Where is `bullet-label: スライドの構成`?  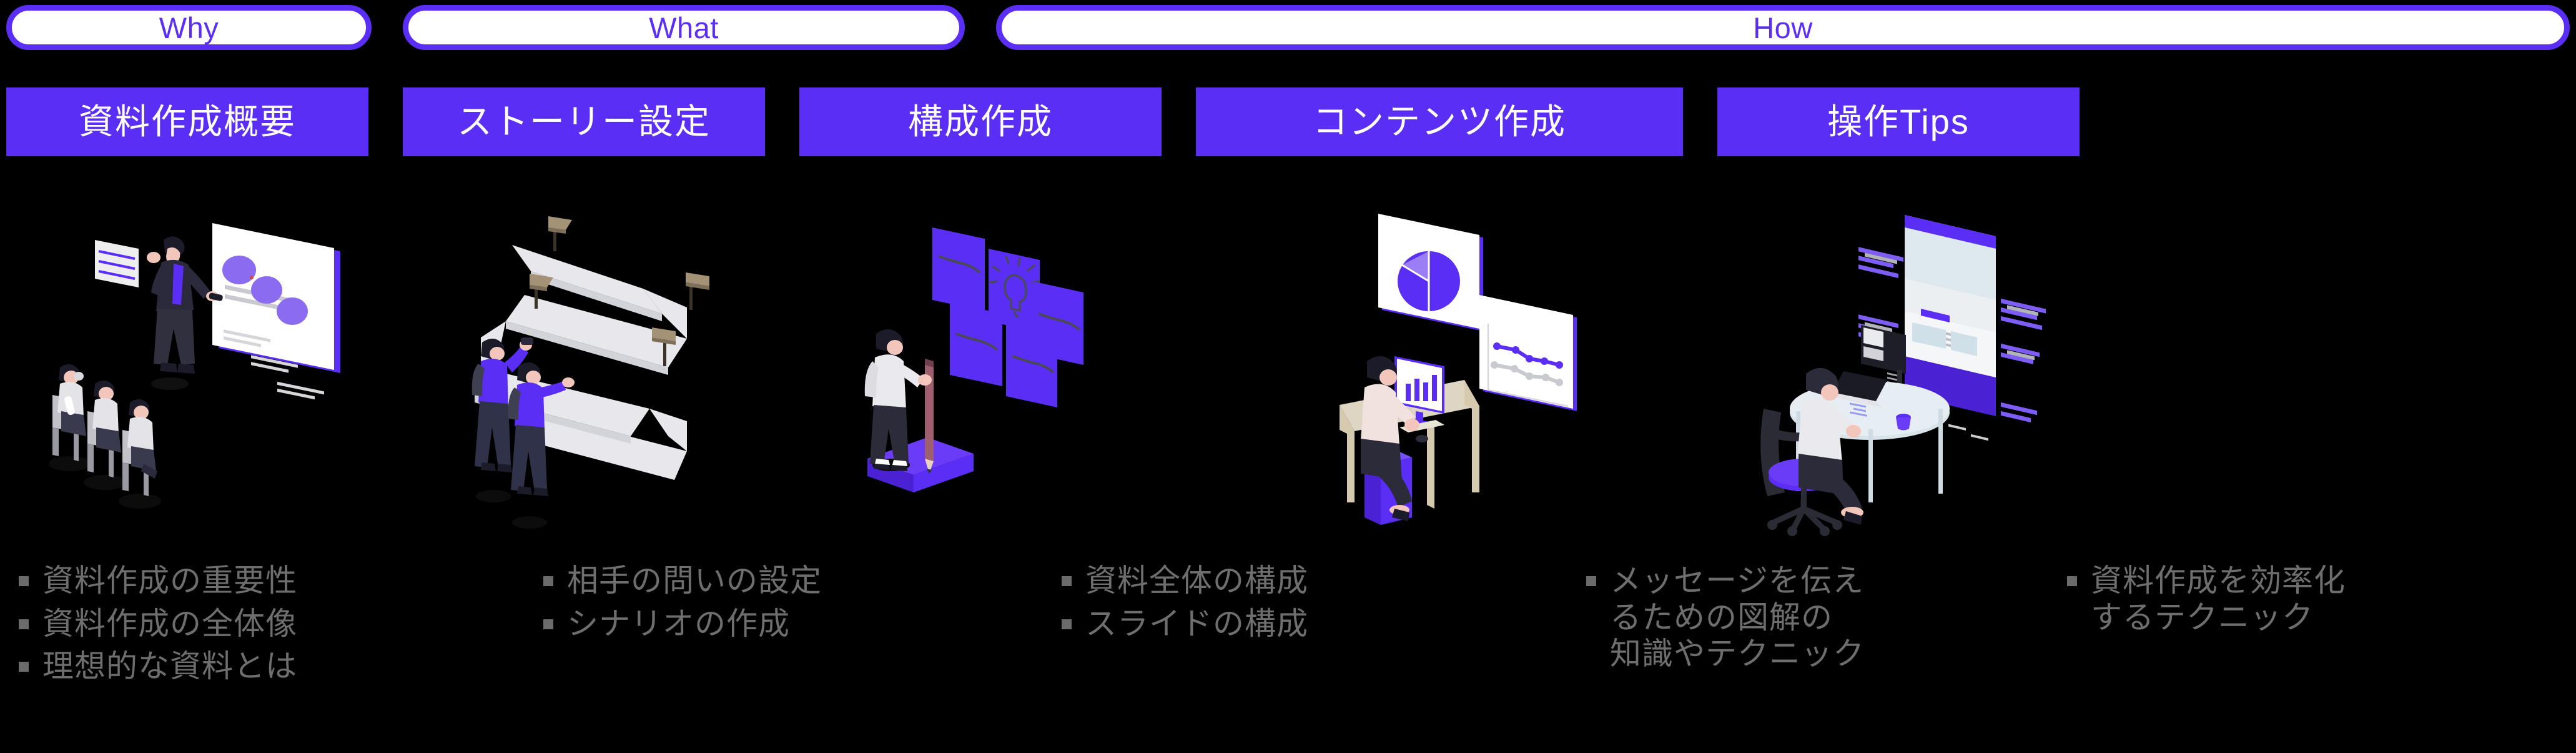
bullet-label: スライドの構成 is located at coordinates (1197, 623).